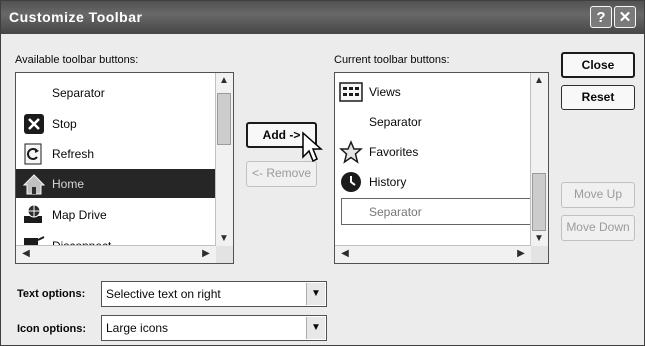 Image resolution: width=645 pixels, height=346 pixels. I want to click on stop-icon, so click(34, 124).